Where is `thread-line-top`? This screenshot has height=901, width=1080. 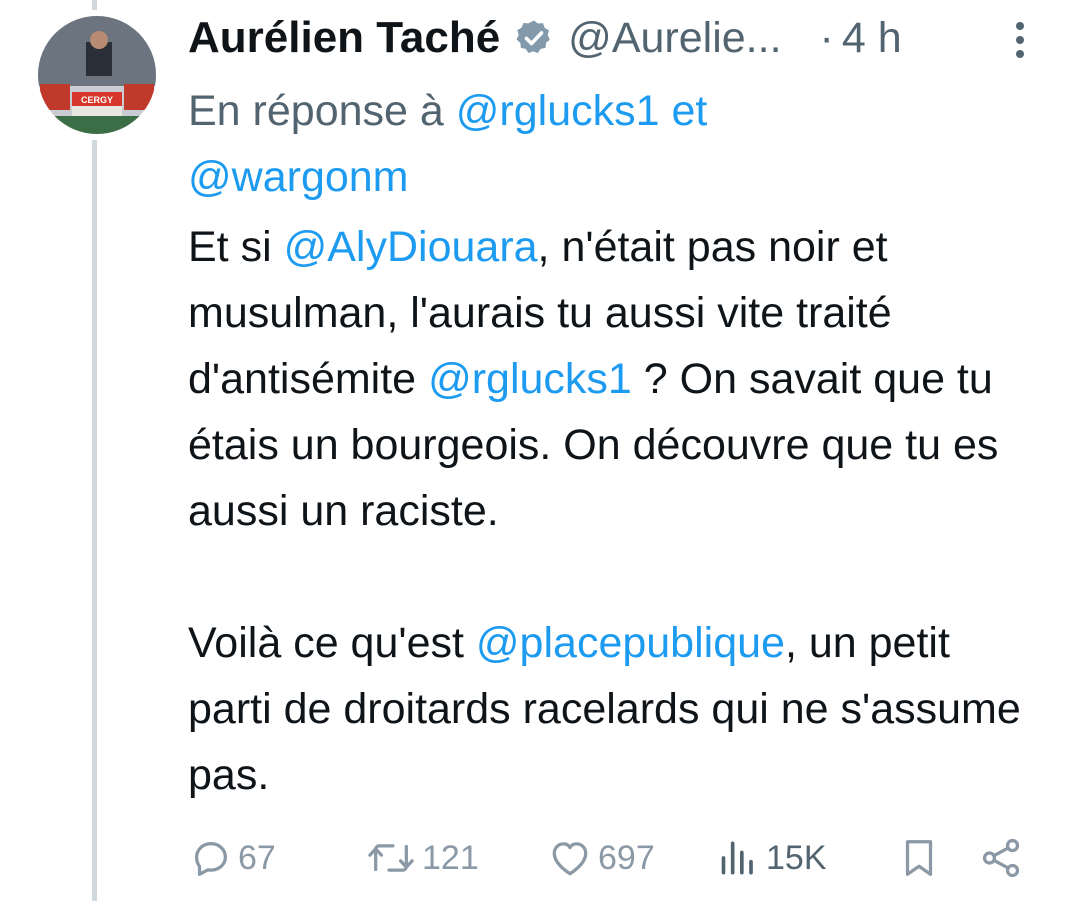
thread-line-top is located at coordinates (94, 5).